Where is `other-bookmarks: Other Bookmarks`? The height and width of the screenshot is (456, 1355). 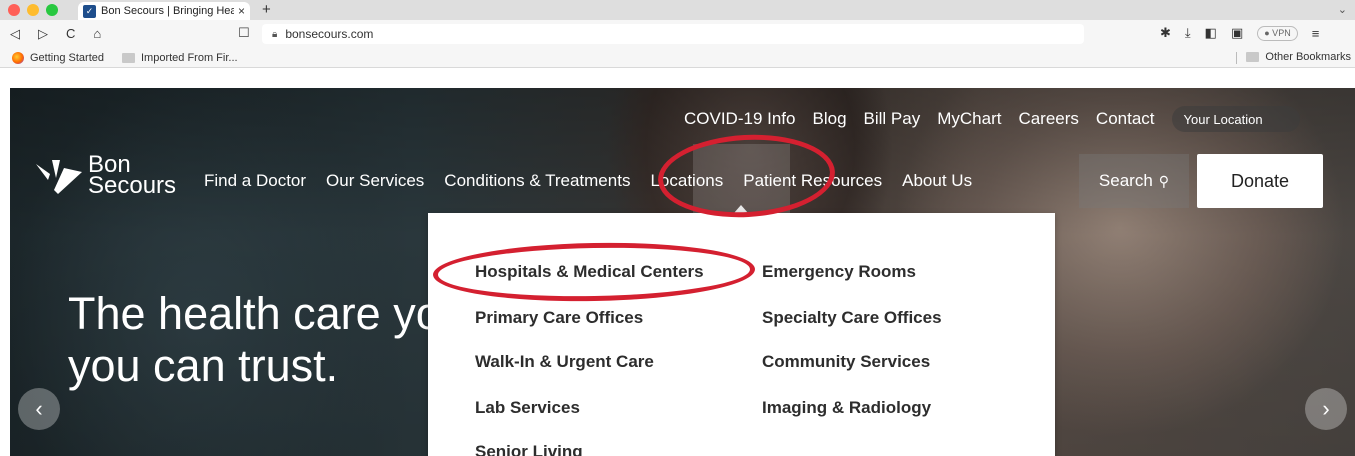 other-bookmarks: Other Bookmarks is located at coordinates (1298, 57).